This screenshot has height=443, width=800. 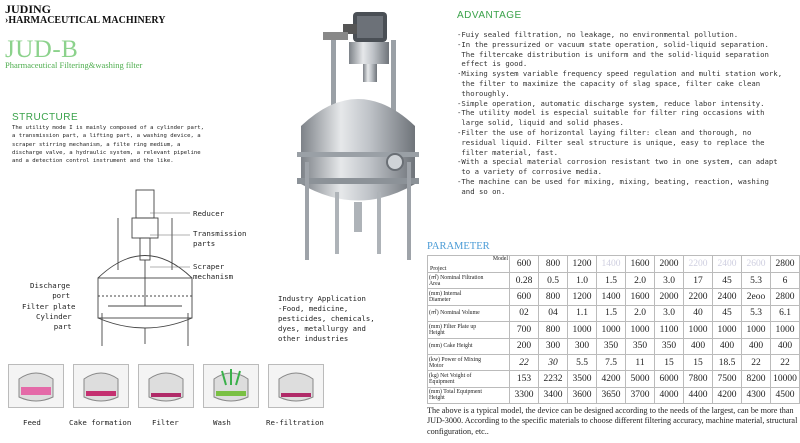 I want to click on table-cell: 2.0, so click(x=640, y=313).